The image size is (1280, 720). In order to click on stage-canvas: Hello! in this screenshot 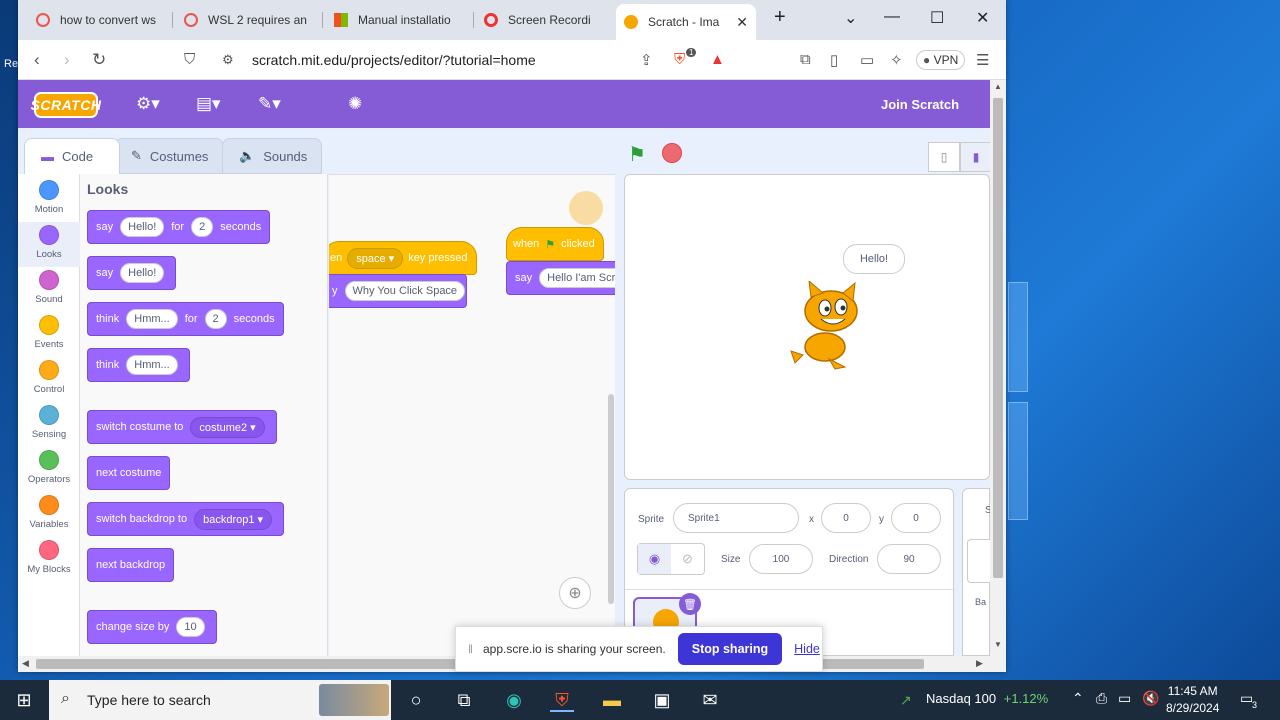, I will do `click(807, 327)`.